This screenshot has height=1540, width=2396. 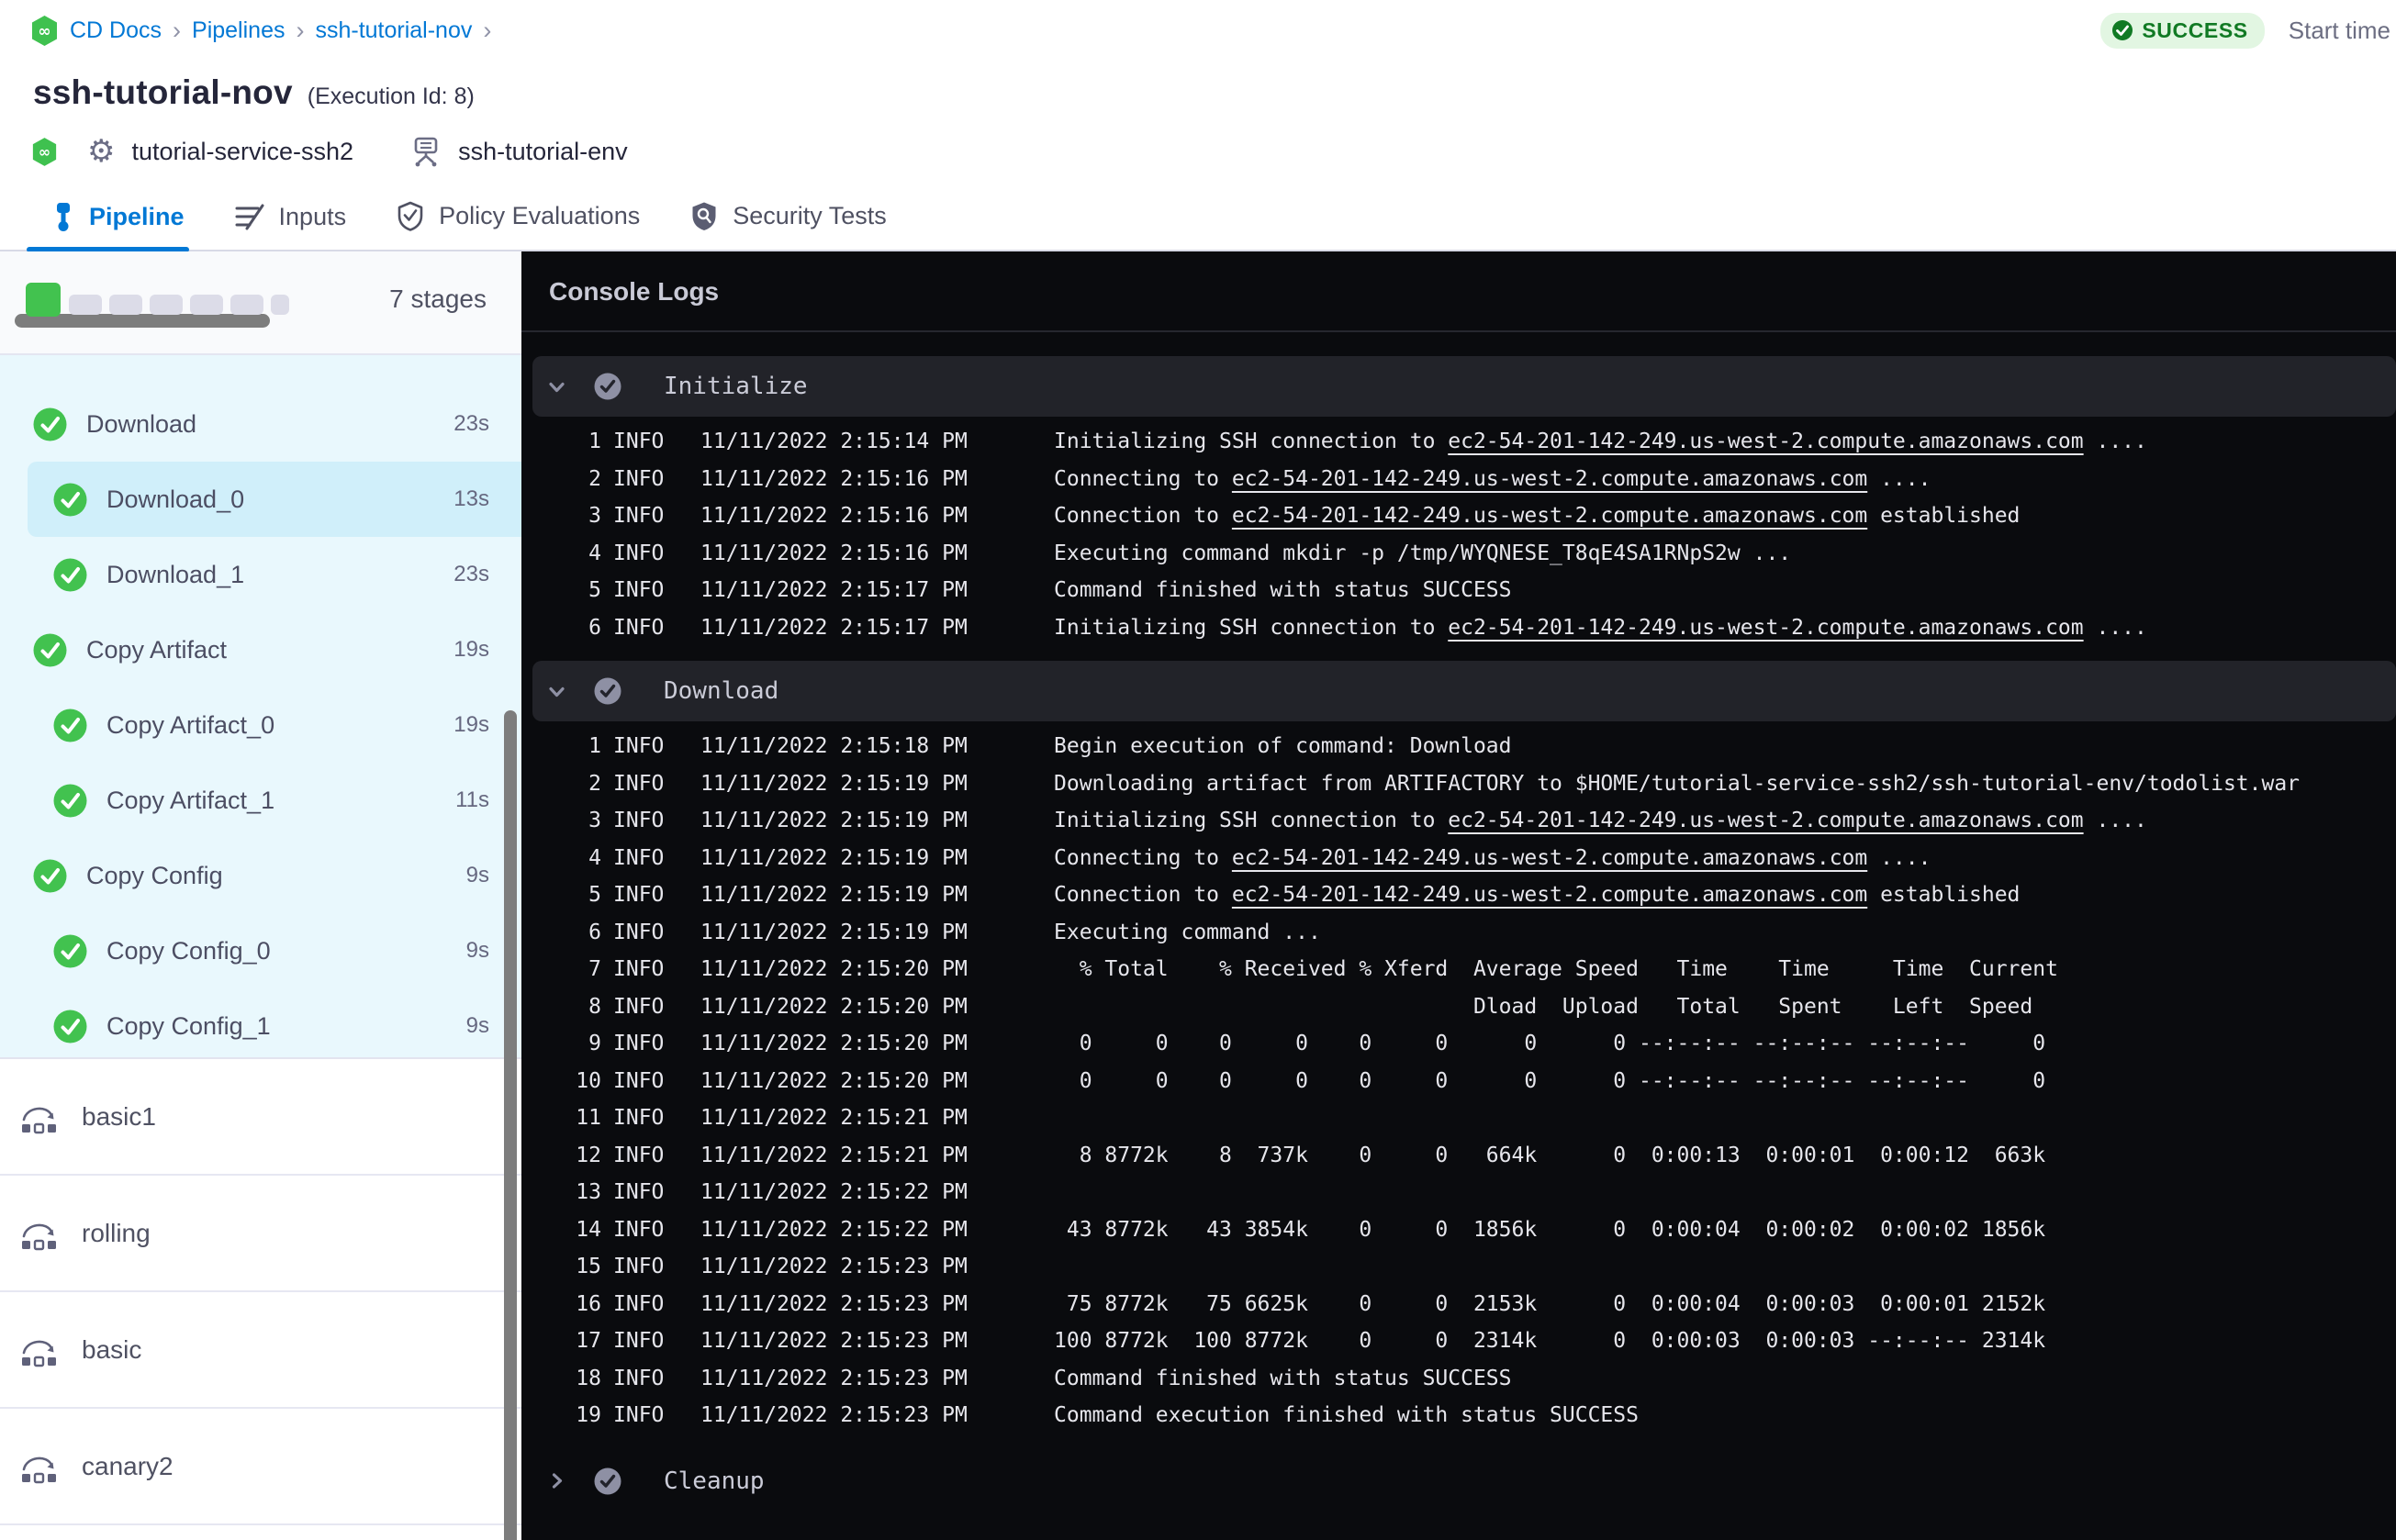 What do you see at coordinates (714, 1481) in the screenshot?
I see `section-label: Cleanup` at bounding box center [714, 1481].